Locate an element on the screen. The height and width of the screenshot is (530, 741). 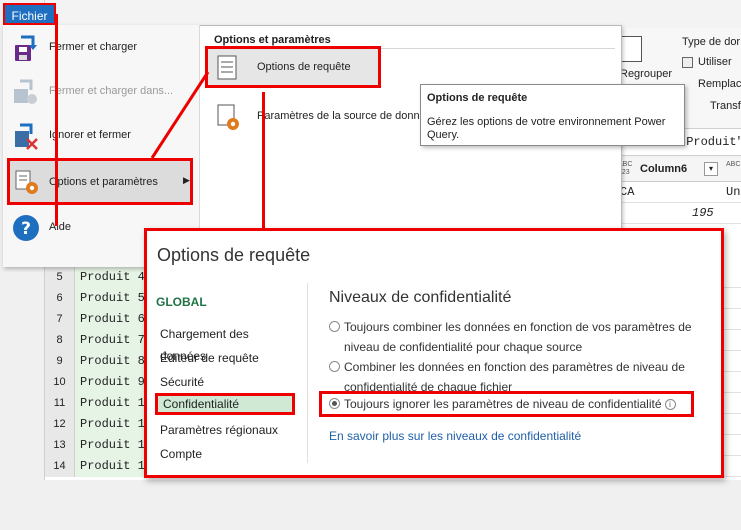
query-options-icon is located at coordinates (228, 68).